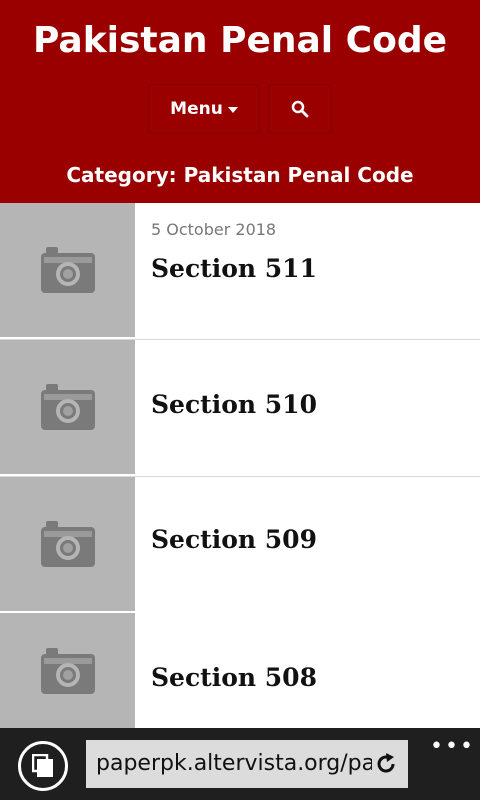 The image size is (480, 800). I want to click on url-text: paperpk.altervista.org/pa, so click(235, 763).